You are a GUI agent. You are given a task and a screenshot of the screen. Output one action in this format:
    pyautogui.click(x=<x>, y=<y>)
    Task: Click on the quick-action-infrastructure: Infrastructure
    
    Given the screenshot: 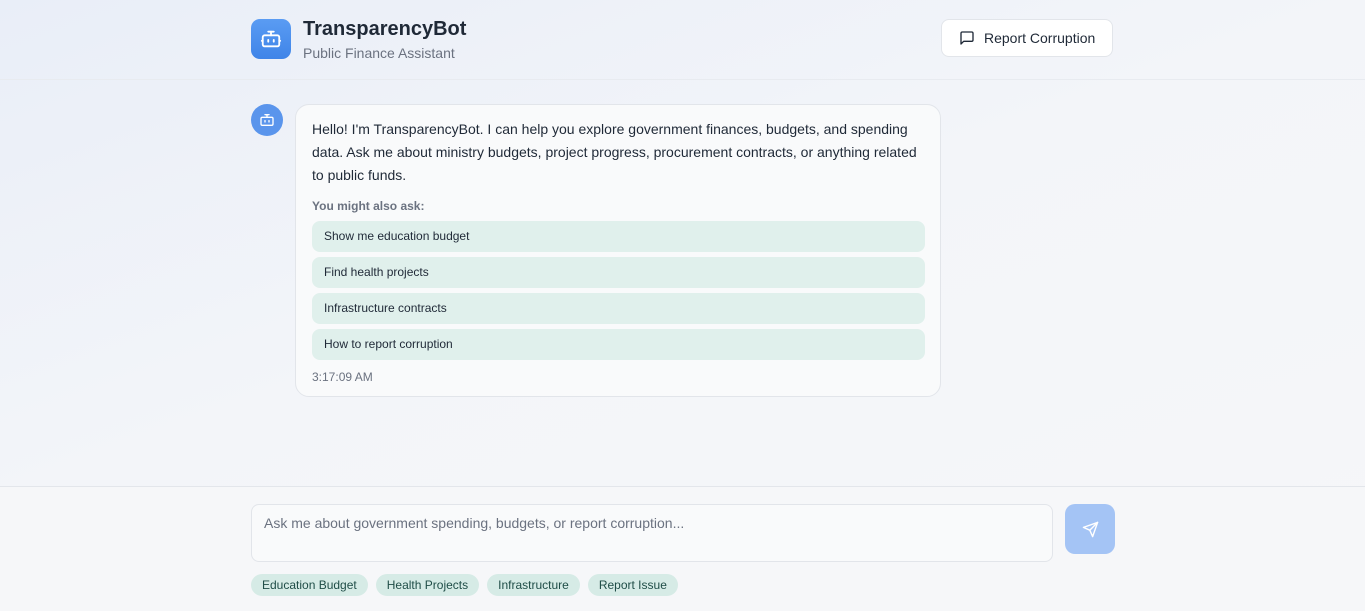 What is the action you would take?
    pyautogui.click(x=533, y=585)
    